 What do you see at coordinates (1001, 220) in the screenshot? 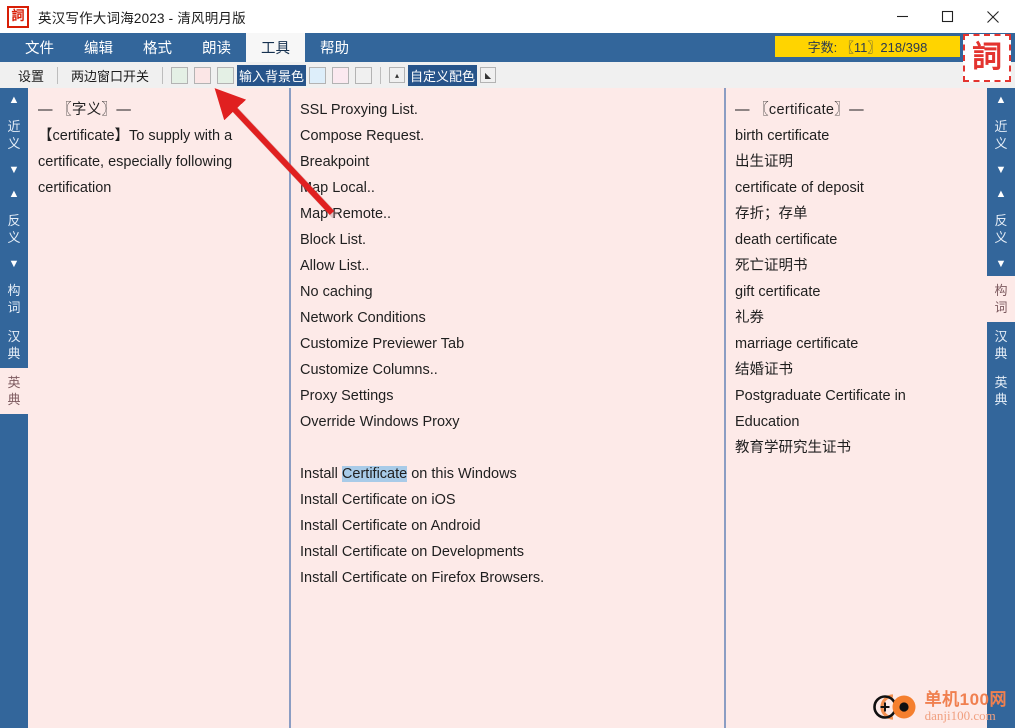
I see `sidebar-item-label: 反` at bounding box center [1001, 220].